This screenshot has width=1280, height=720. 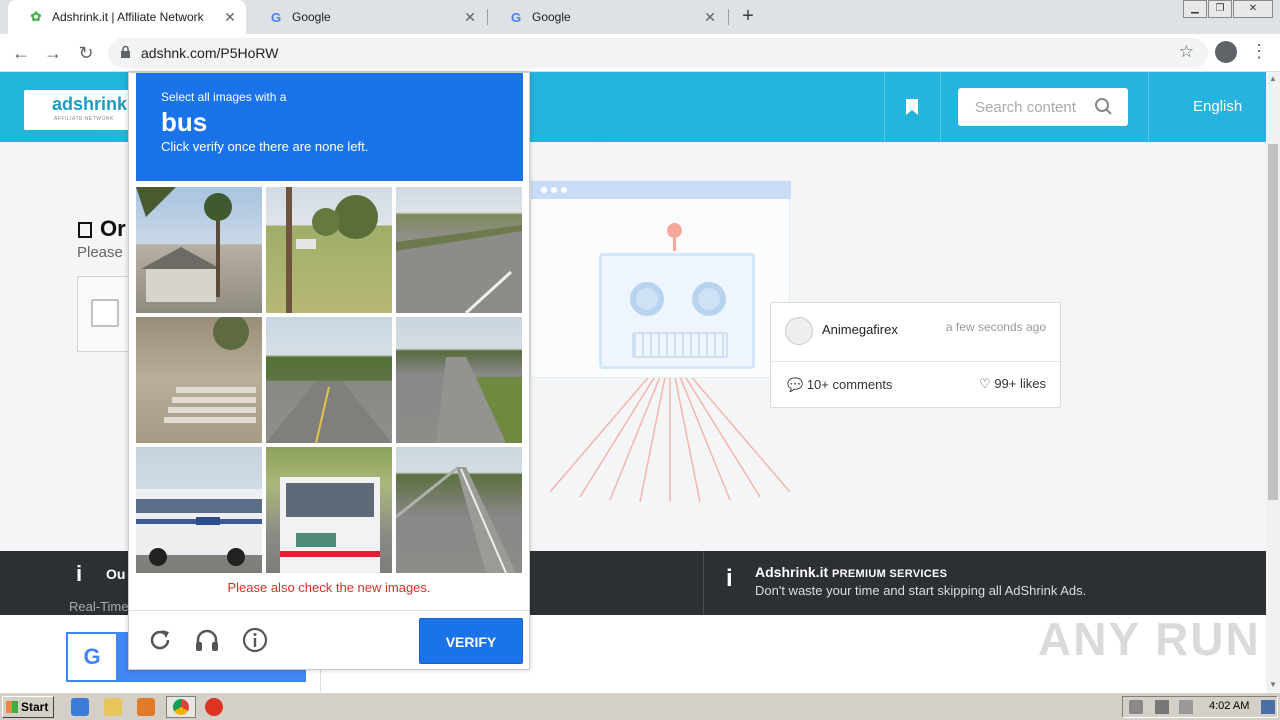 I want to click on close-window-button: ✕, so click(x=1253, y=9).